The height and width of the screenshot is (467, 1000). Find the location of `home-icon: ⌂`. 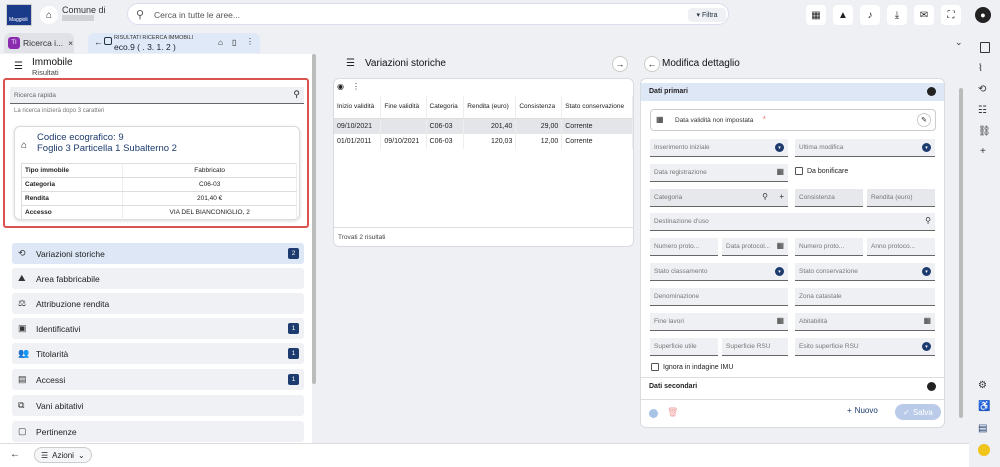

home-icon: ⌂ is located at coordinates (220, 42).